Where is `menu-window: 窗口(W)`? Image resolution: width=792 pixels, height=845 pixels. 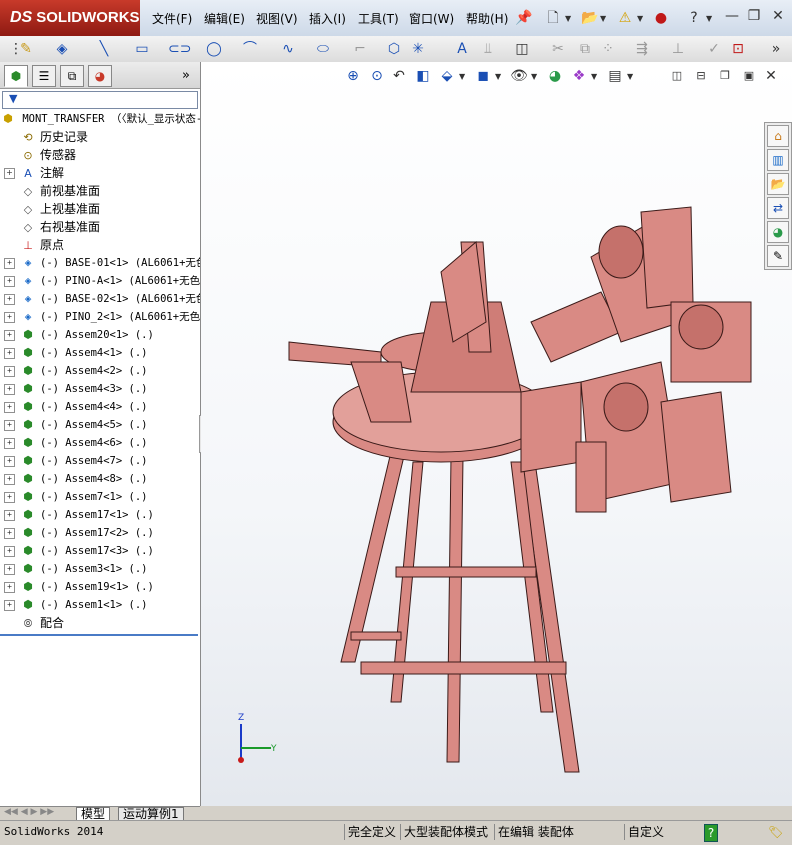
menu-window: 窗口(W) is located at coordinates (431, 18).